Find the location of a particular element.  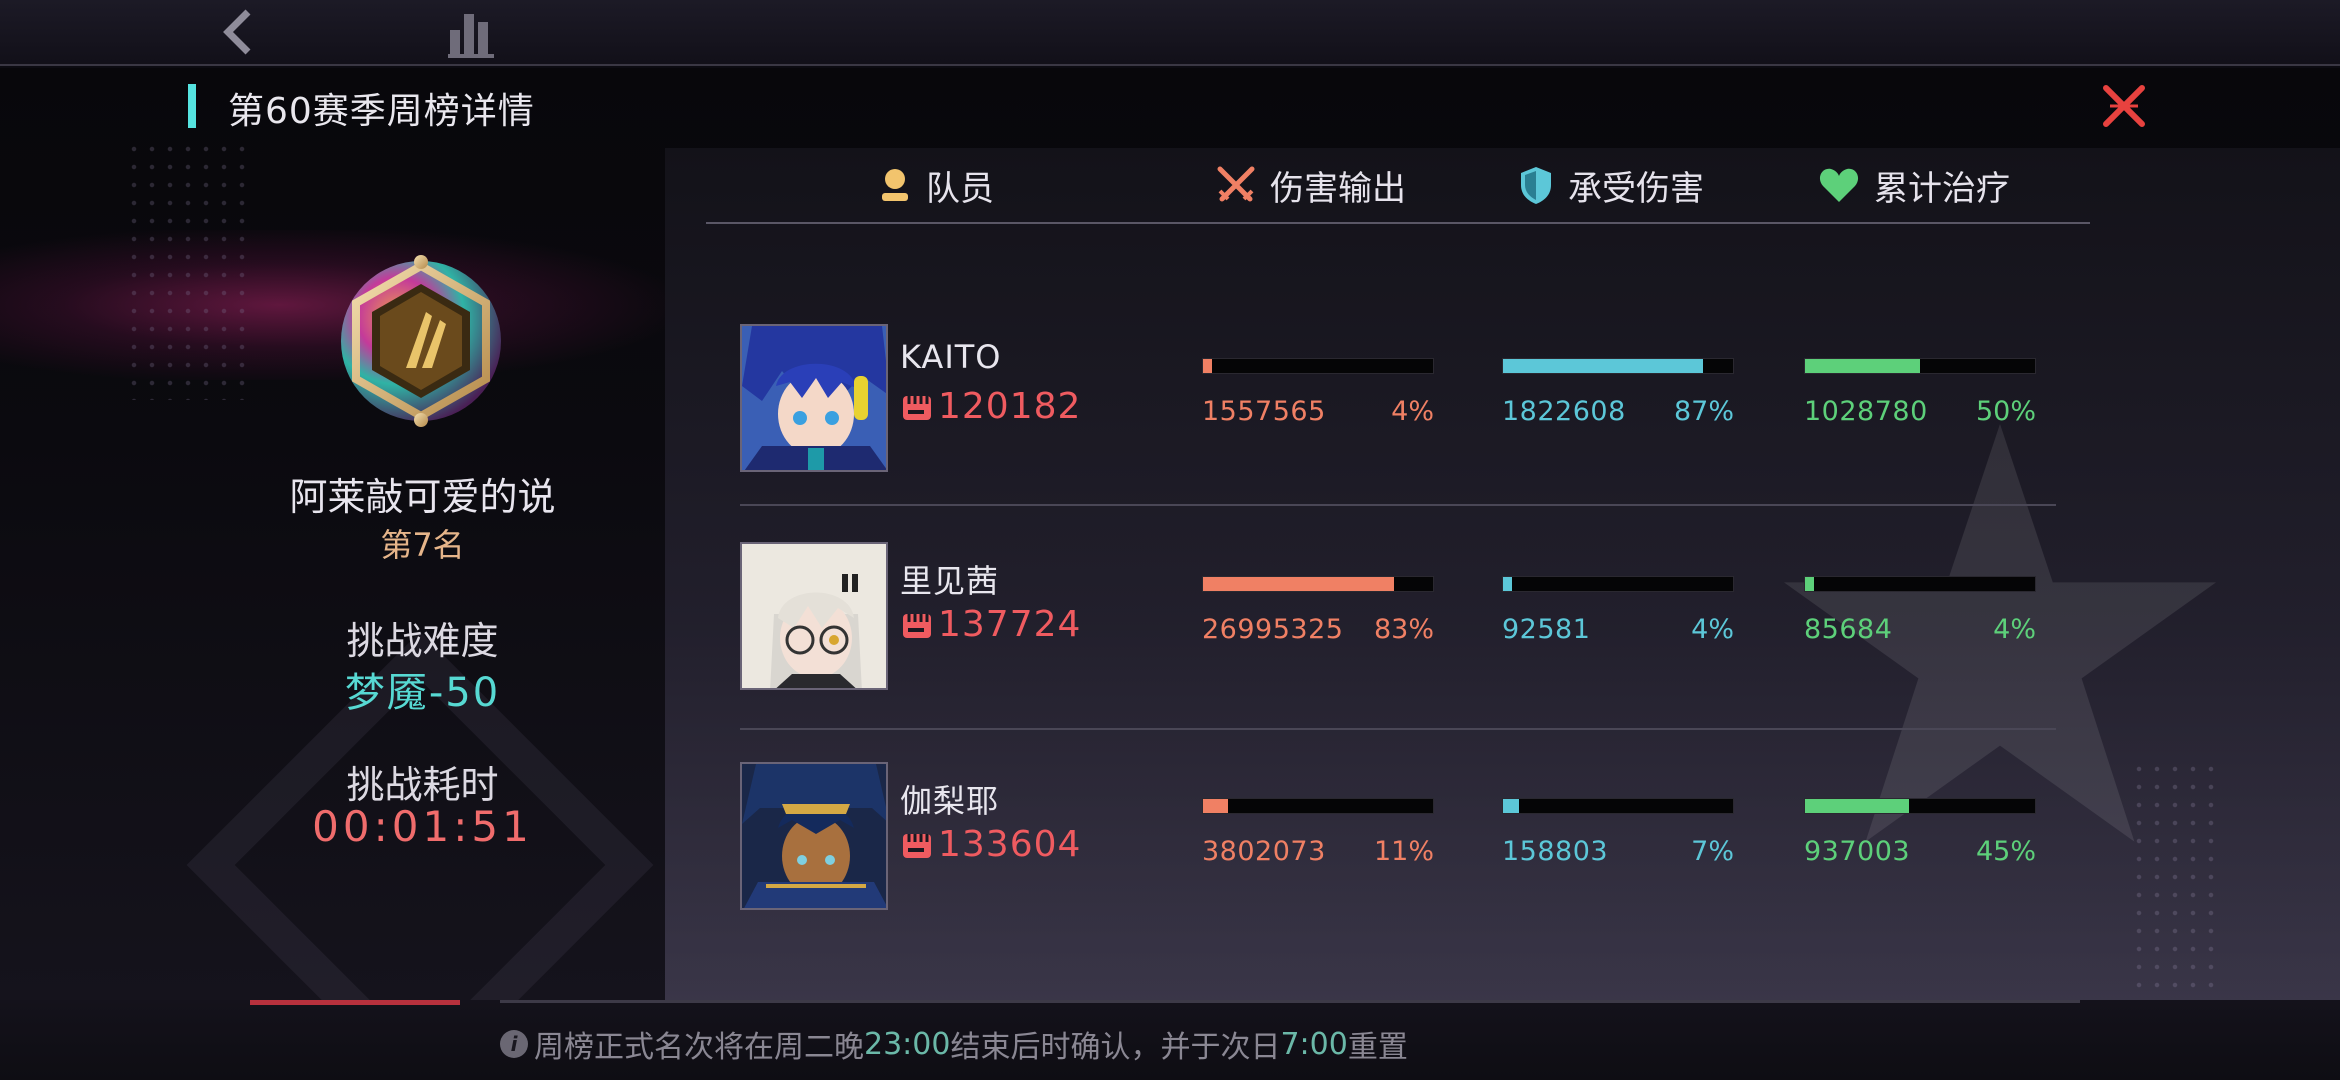

kariye-avatar is located at coordinates (814, 836).